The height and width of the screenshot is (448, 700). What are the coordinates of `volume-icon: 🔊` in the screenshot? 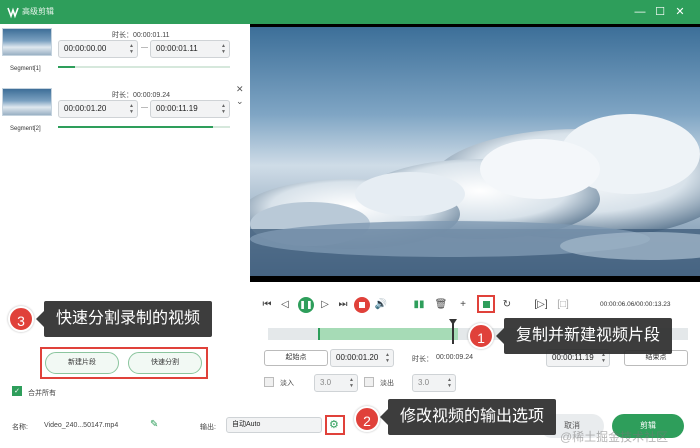 It's located at (381, 305).